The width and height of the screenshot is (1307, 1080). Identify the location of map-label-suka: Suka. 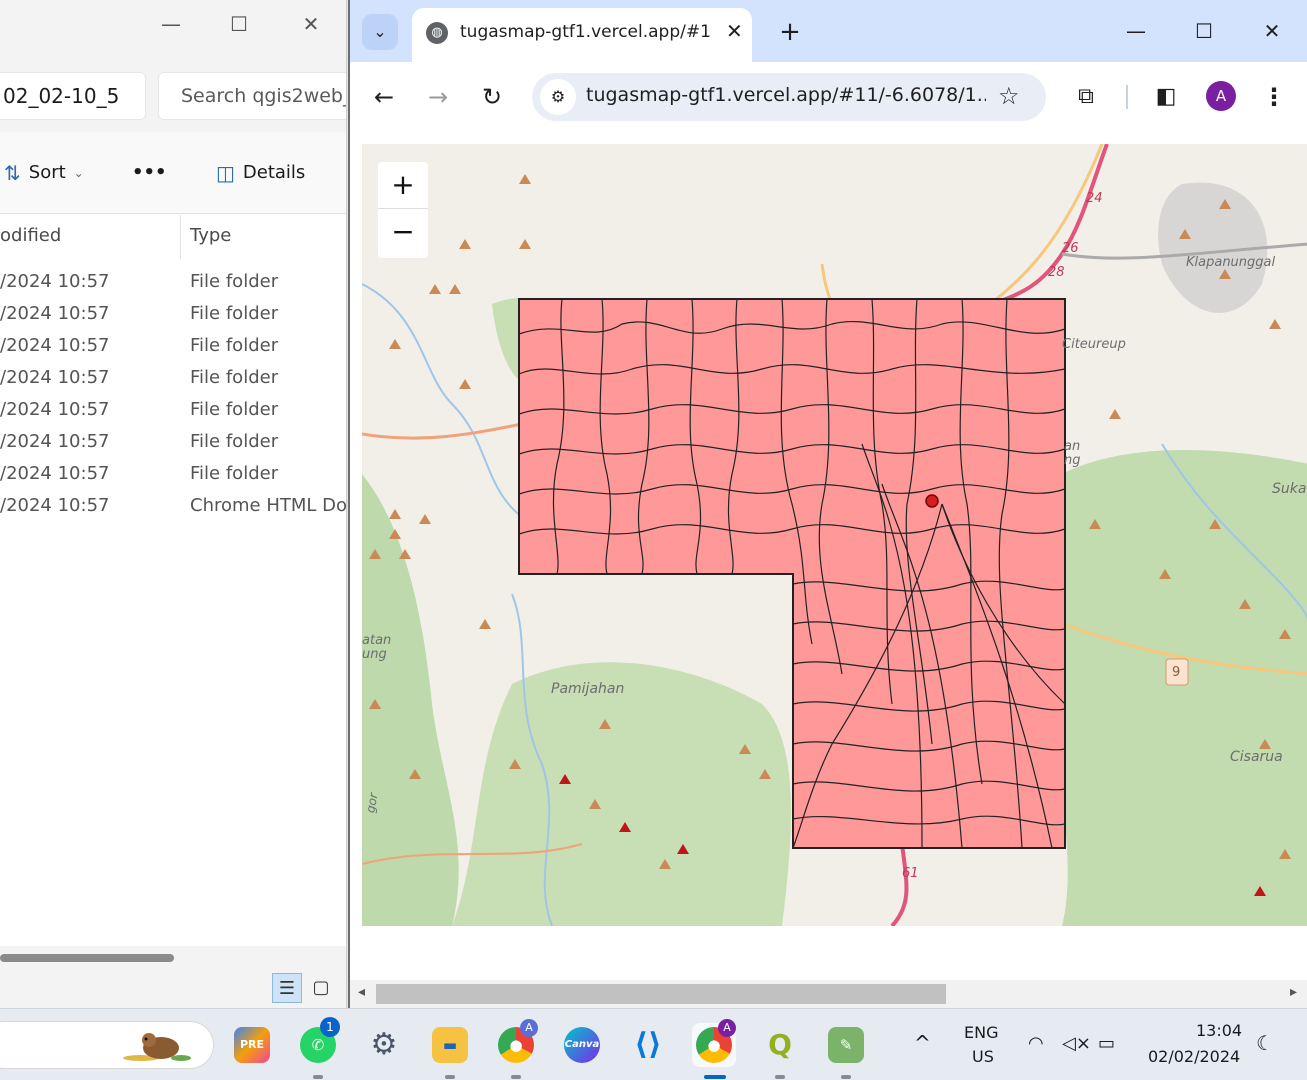
(1289, 489).